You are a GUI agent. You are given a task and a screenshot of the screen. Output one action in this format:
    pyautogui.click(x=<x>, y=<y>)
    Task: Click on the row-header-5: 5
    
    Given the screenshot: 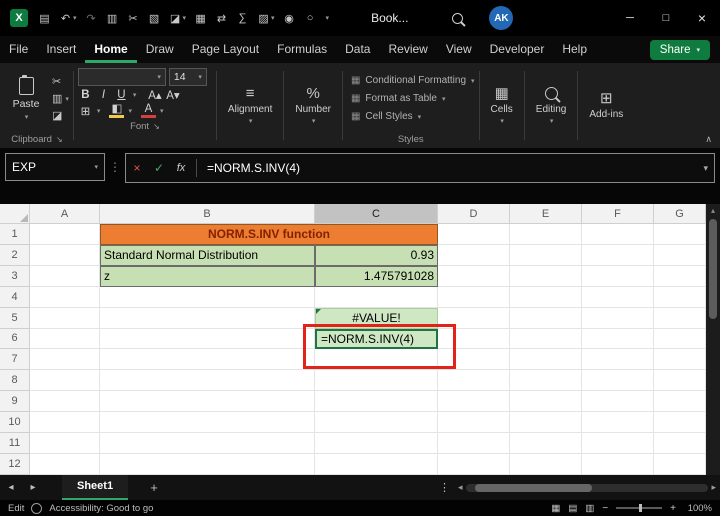 What is the action you would take?
    pyautogui.click(x=15, y=318)
    